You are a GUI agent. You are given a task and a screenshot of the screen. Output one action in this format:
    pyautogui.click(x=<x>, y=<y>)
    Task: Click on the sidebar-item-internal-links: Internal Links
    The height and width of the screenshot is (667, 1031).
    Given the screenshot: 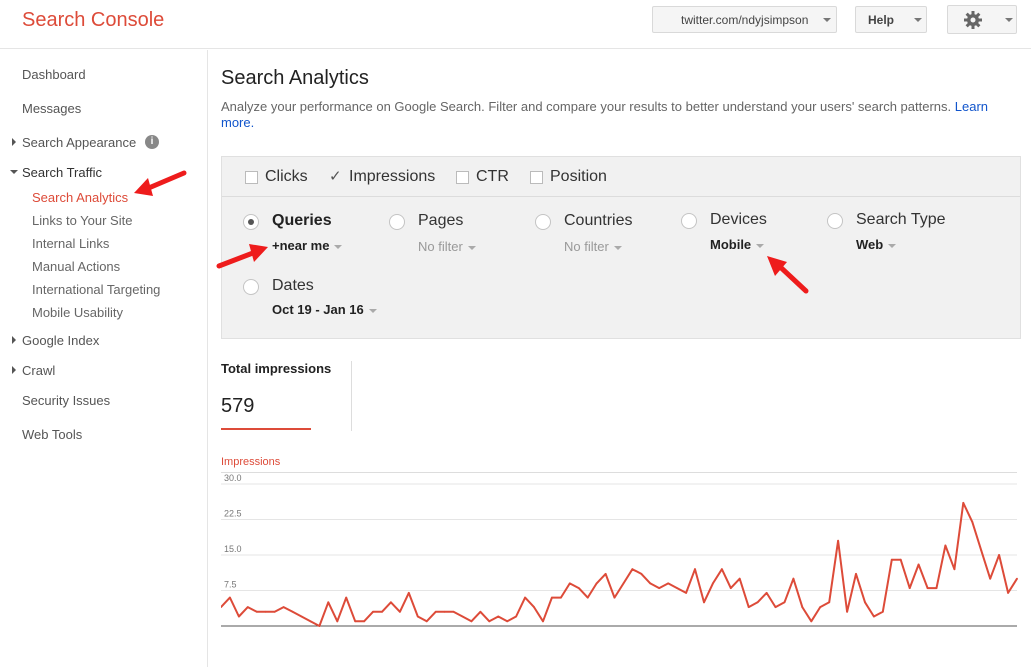 What is the action you would take?
    pyautogui.click(x=70, y=243)
    